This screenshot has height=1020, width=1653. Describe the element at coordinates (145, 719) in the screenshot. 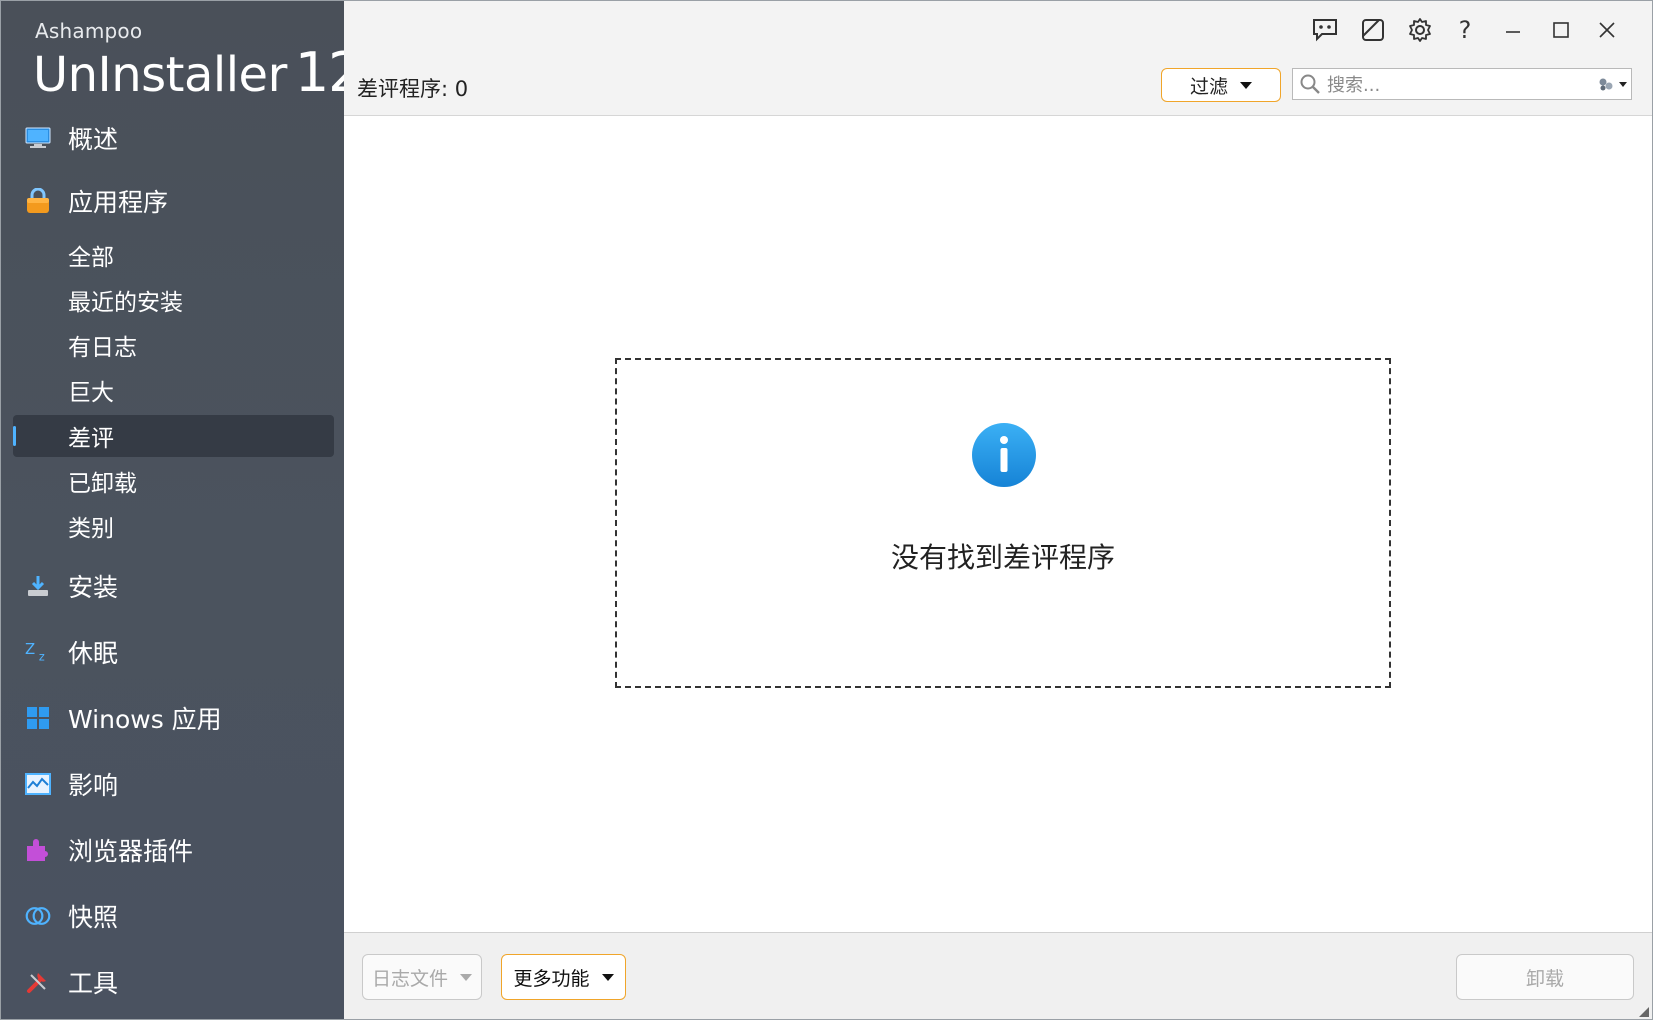

I see `sidebar-item-label: Winows 应用` at that location.